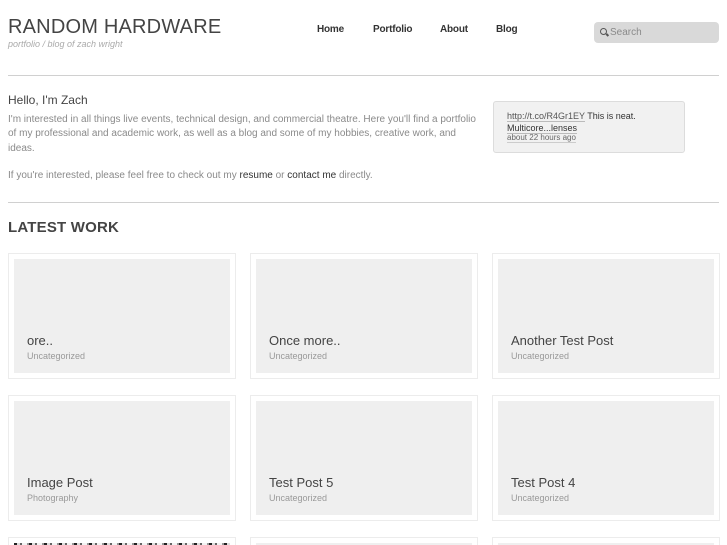 Image resolution: width=727 pixels, height=545 pixels. I want to click on nav-item-blog: Blog, so click(507, 29).